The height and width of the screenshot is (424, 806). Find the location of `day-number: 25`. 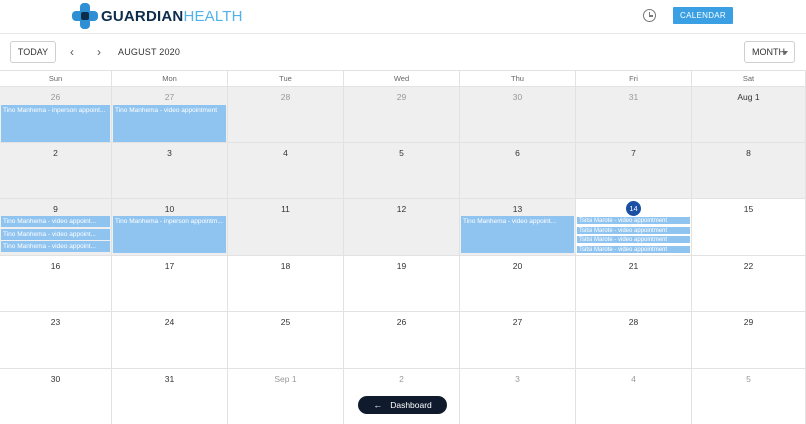

day-number: 25 is located at coordinates (285, 322).